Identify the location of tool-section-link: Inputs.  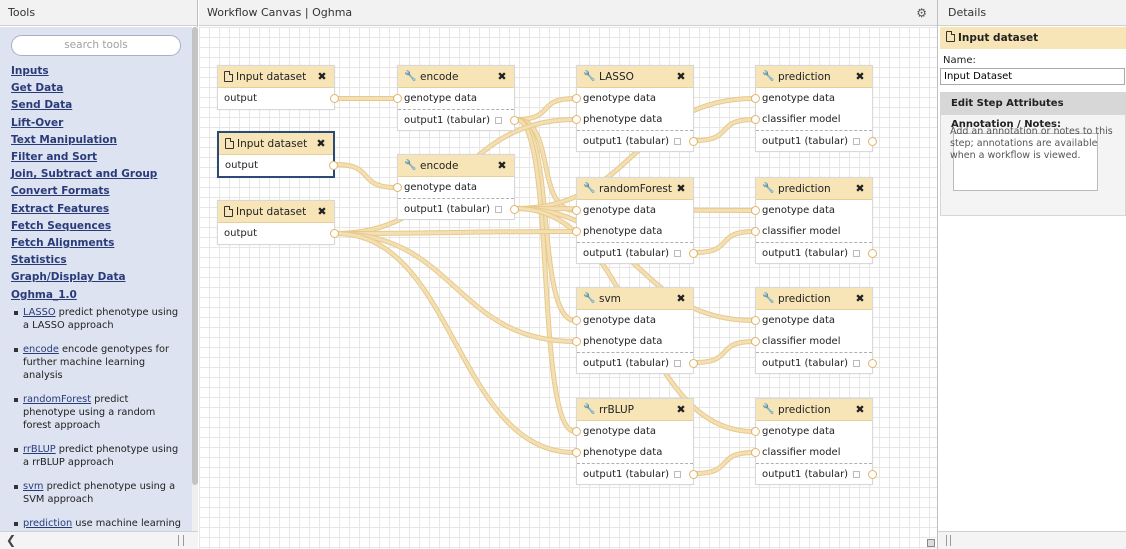
(96, 71).